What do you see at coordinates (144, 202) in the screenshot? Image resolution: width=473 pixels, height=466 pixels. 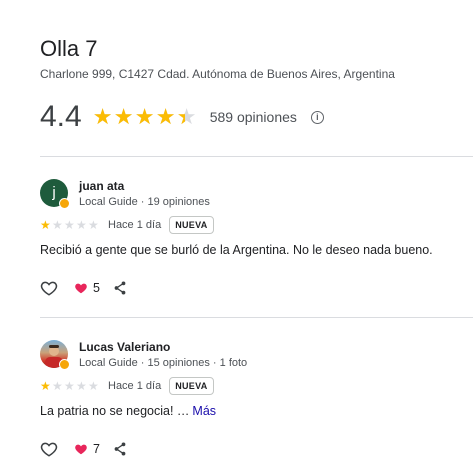 I see `reviewer-meta: Local Guide · 19 opiniones` at bounding box center [144, 202].